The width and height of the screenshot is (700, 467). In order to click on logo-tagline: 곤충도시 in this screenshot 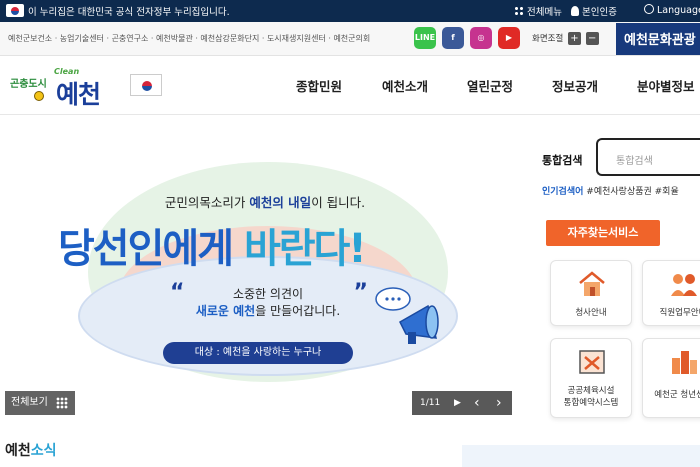, I will do `click(28, 84)`.